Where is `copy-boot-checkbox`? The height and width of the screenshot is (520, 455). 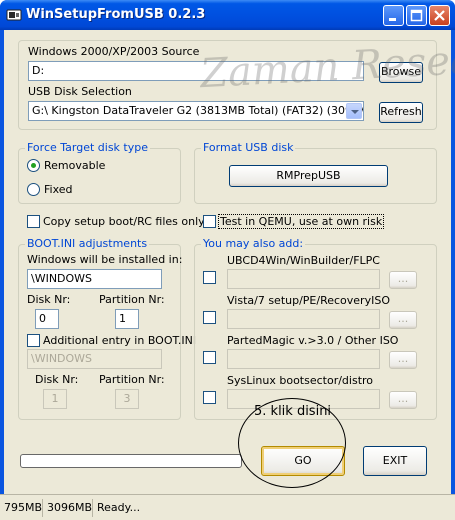
copy-boot-checkbox is located at coordinates (33, 221).